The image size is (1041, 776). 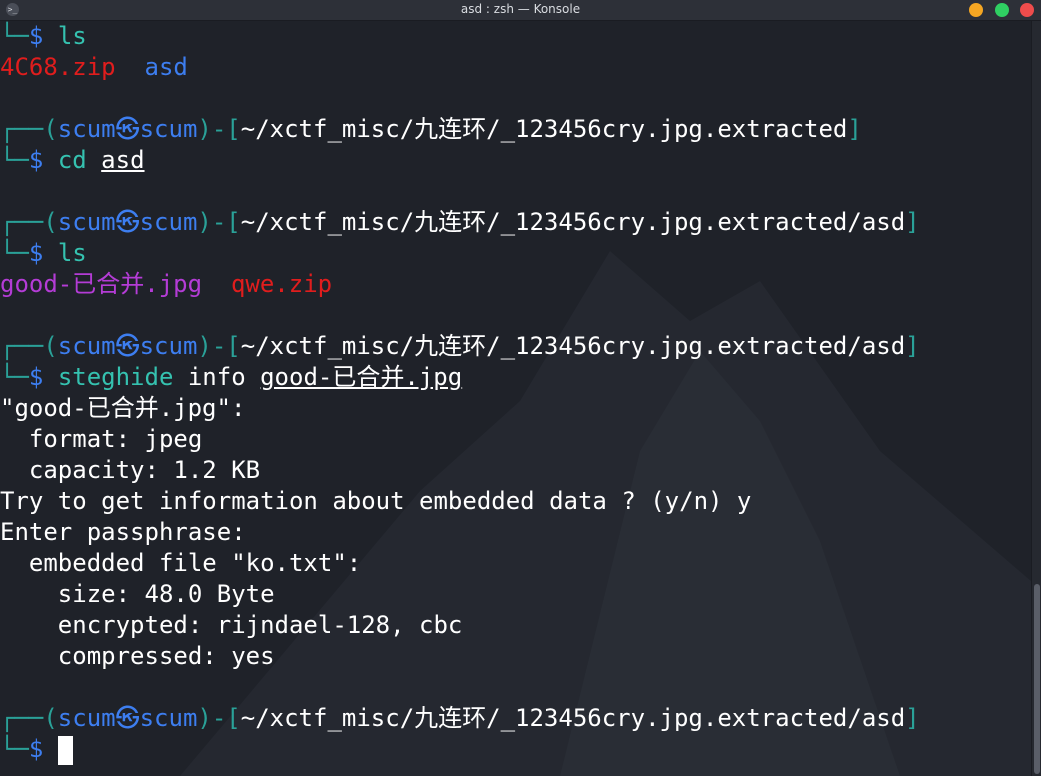 I want to click on output-line: "good-已合并.jpg":, so click(x=123, y=408).